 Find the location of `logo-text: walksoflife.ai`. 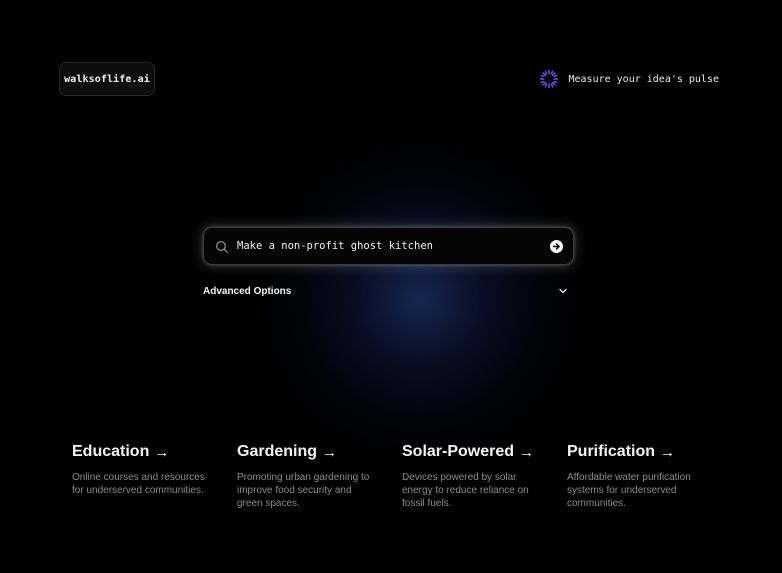

logo-text: walksoflife.ai is located at coordinates (107, 79).